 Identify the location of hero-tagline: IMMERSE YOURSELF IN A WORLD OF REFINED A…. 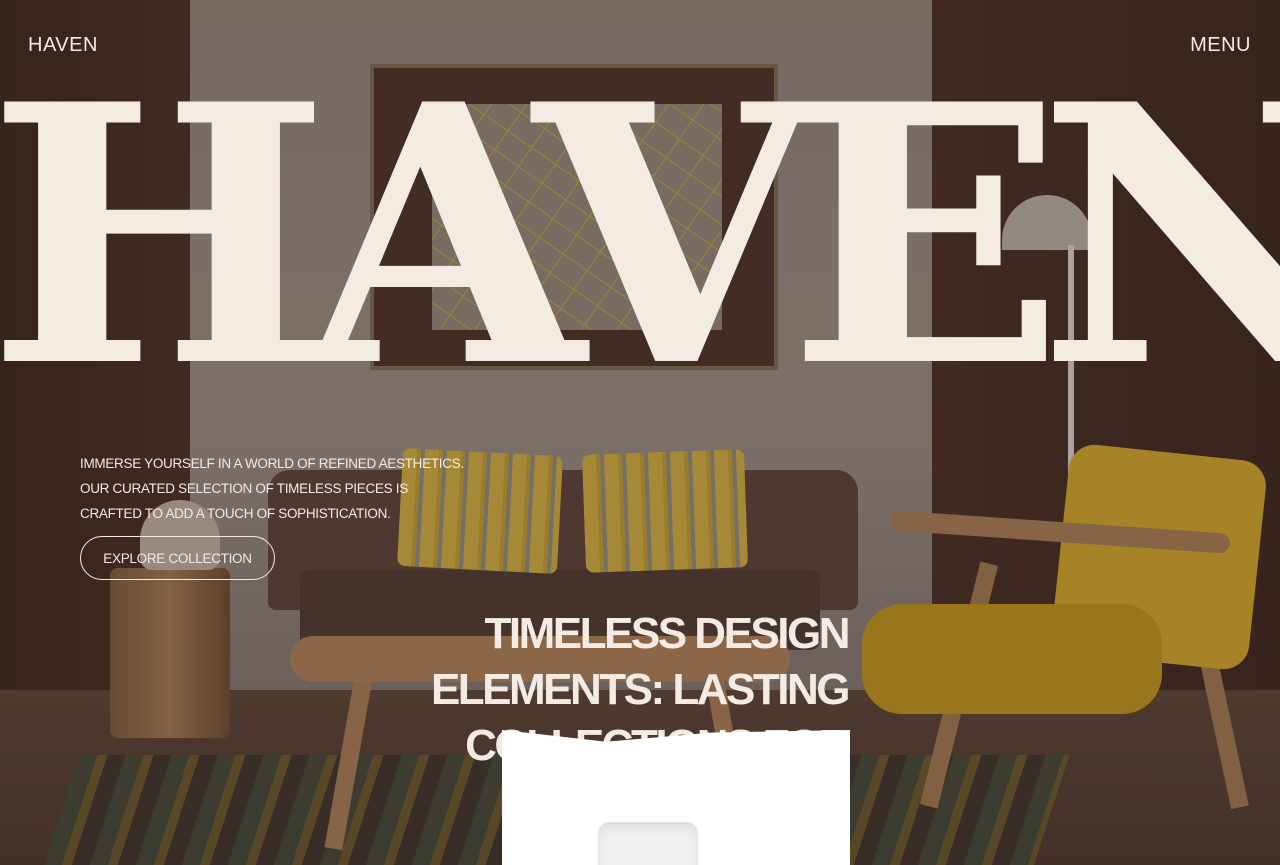
(280, 488).